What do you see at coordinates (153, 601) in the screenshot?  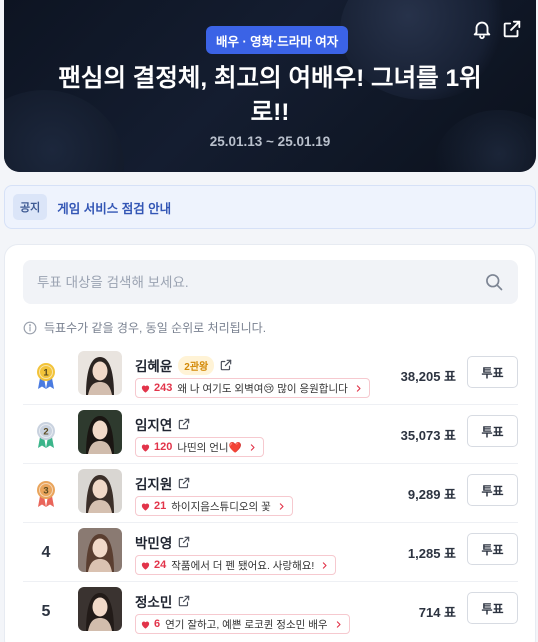 I see `candidate-name: 정소민` at bounding box center [153, 601].